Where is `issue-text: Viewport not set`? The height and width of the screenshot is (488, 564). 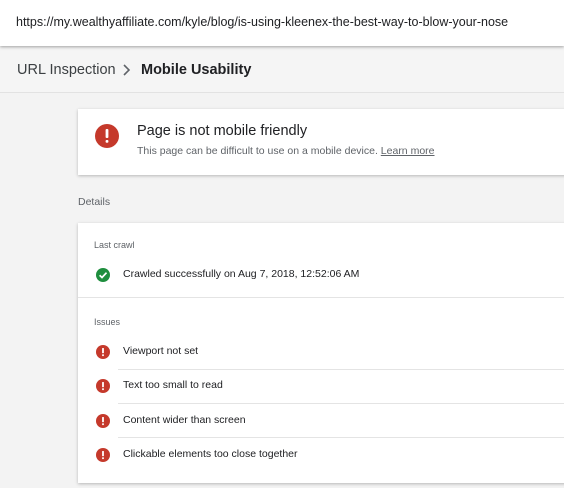
issue-text: Viewport not set is located at coordinates (161, 351).